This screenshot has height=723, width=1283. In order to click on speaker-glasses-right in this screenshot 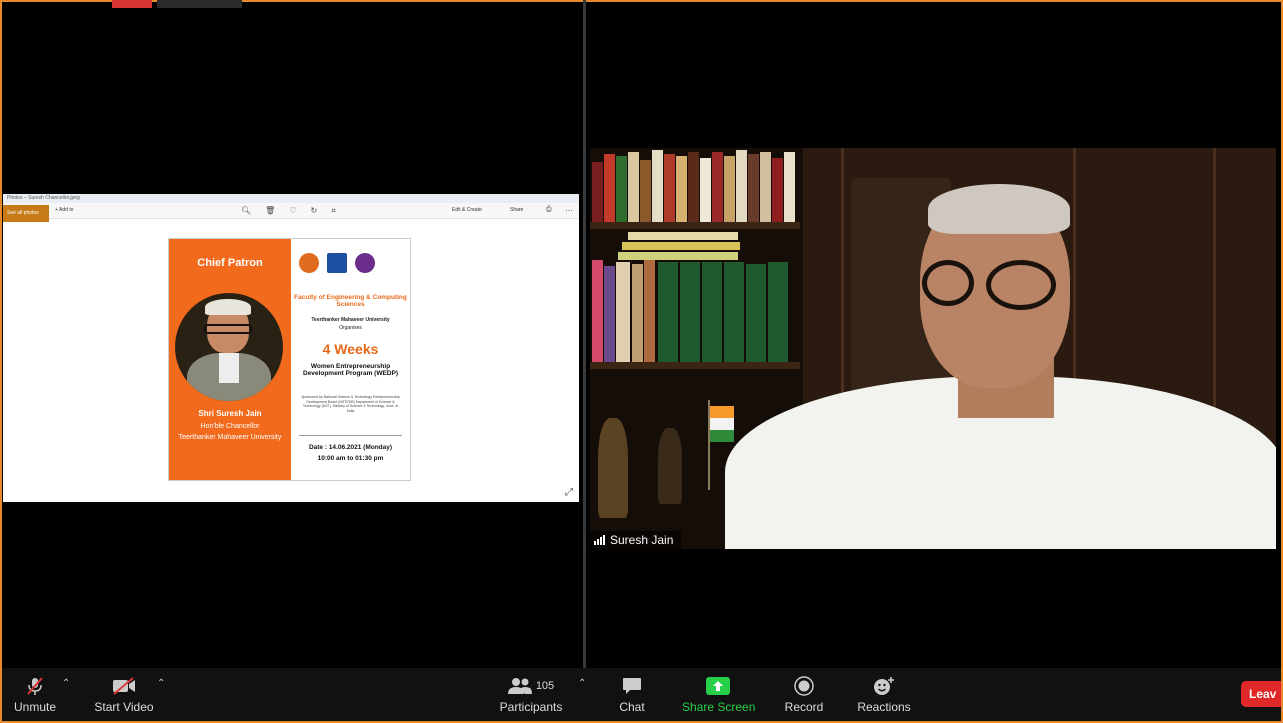, I will do `click(1021, 285)`.